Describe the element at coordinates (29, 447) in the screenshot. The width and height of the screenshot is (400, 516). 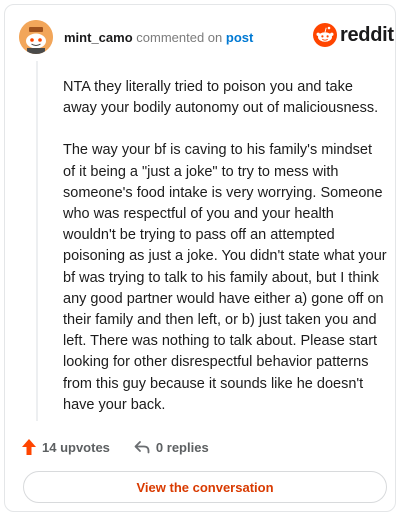
I see `upvote-arrow-icon` at that location.